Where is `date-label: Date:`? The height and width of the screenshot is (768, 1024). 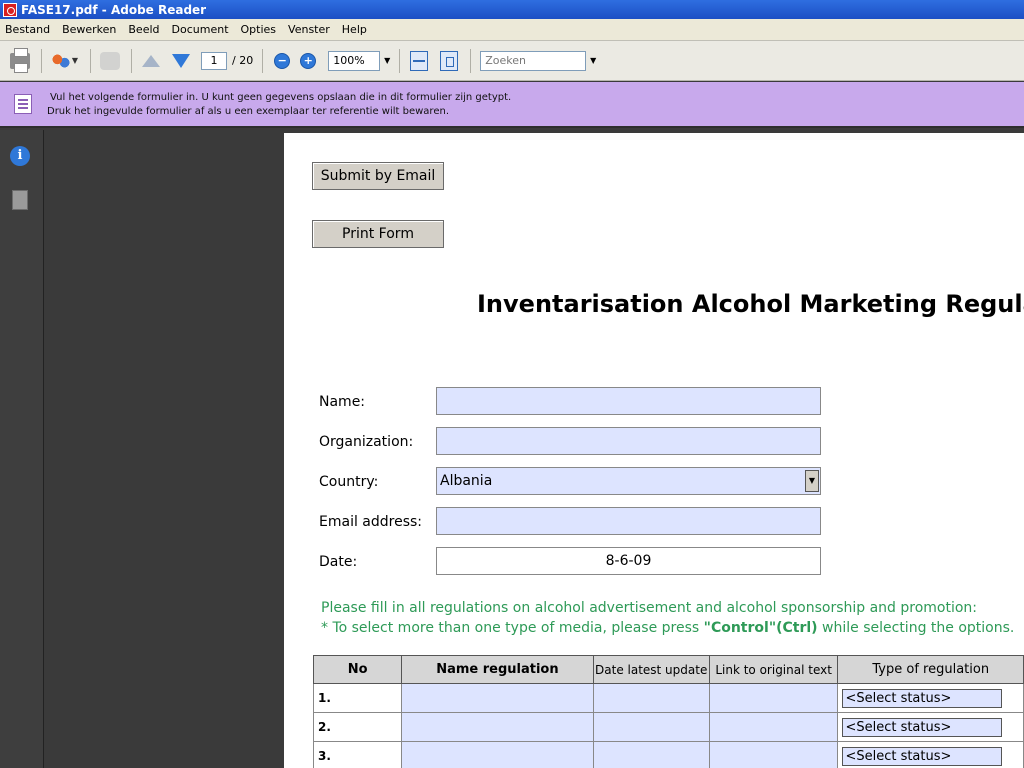
date-label: Date: is located at coordinates (338, 562).